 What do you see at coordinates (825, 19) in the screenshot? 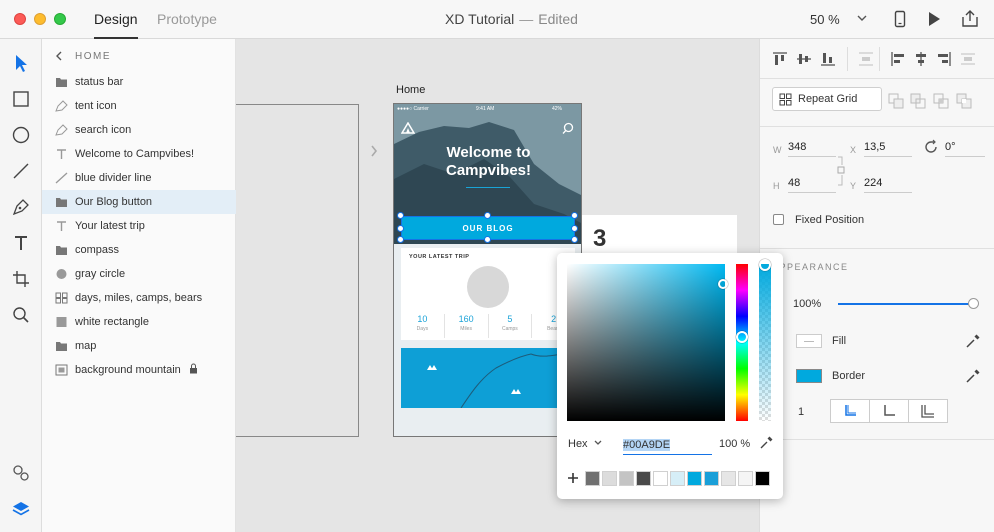
I see `zoom-level: 50 %` at bounding box center [825, 19].